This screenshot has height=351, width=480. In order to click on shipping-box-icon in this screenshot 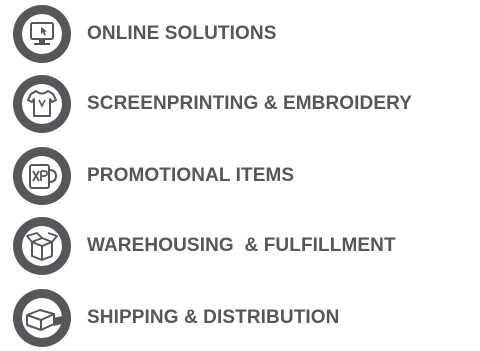, I will do `click(42, 318)`.